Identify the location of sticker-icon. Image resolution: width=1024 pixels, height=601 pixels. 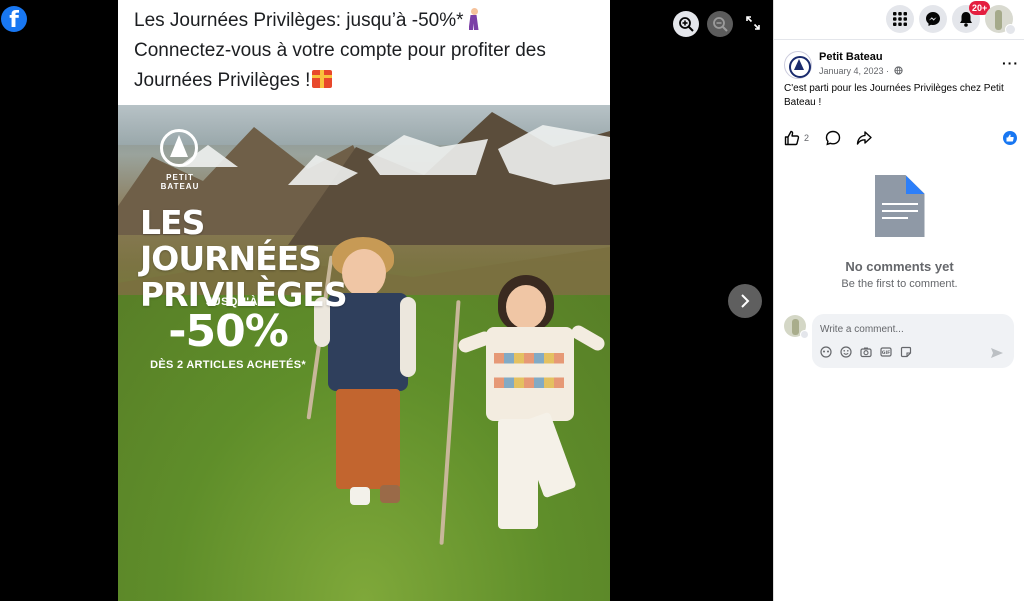
(906, 352).